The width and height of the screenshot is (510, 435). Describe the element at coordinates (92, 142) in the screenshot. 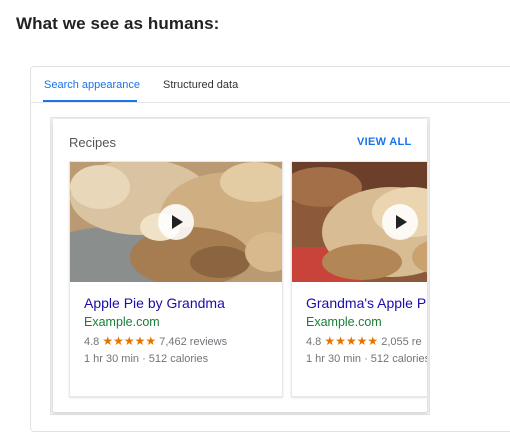

I see `section-title: Recipes` at that location.